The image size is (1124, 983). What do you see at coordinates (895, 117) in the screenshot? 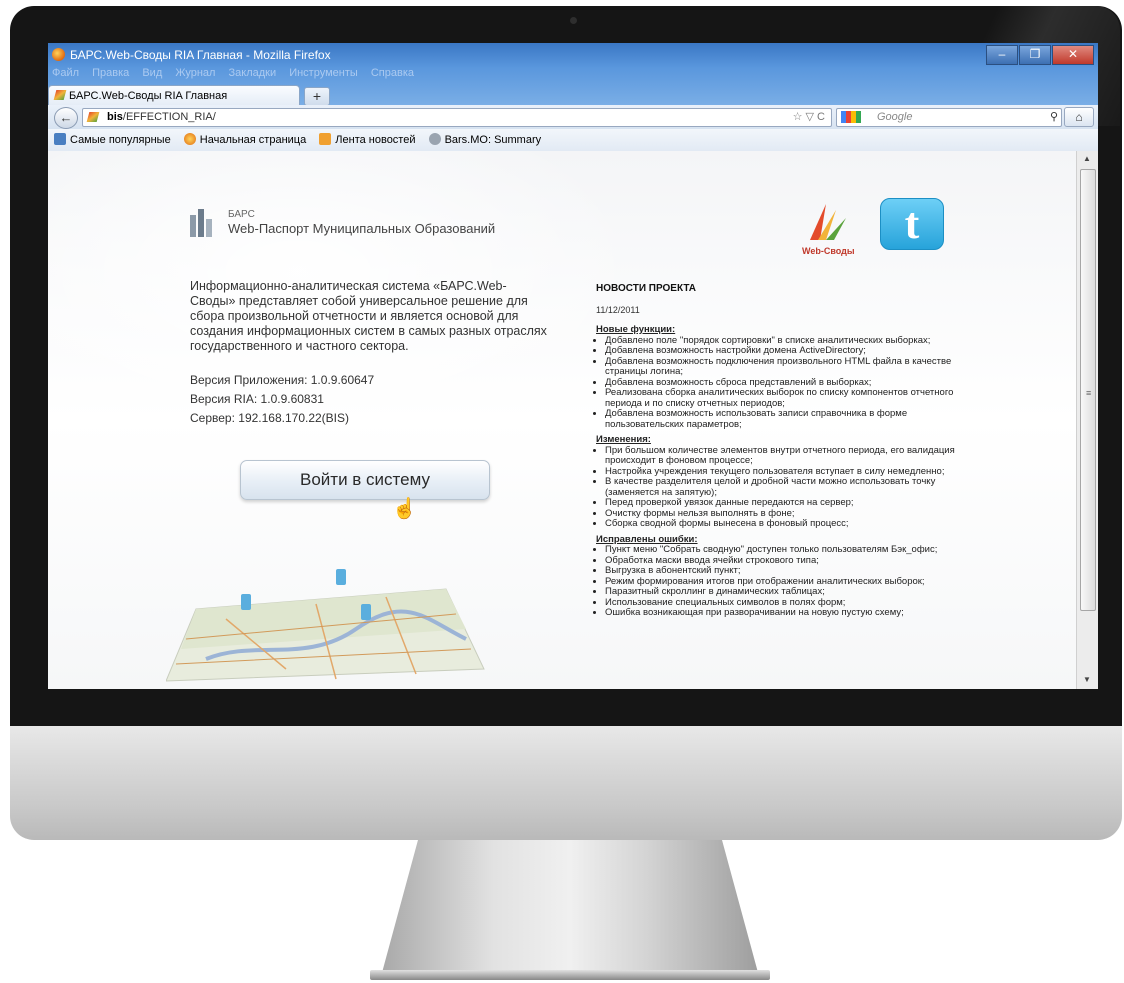
I see `search-placeholder: Google` at bounding box center [895, 117].